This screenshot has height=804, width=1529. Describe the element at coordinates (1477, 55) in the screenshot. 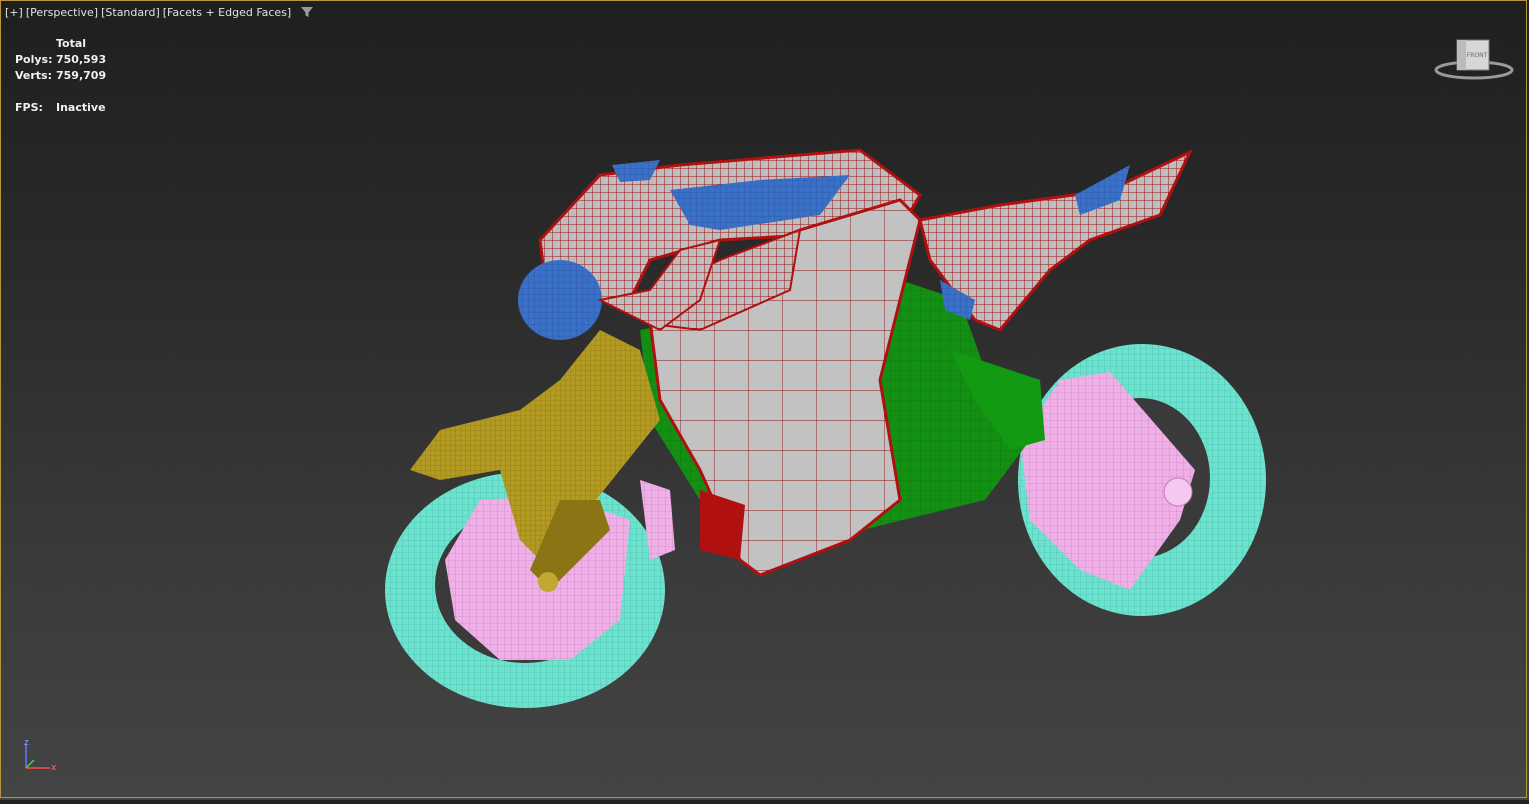

I see `viewcube-face-label: FRONT` at that location.